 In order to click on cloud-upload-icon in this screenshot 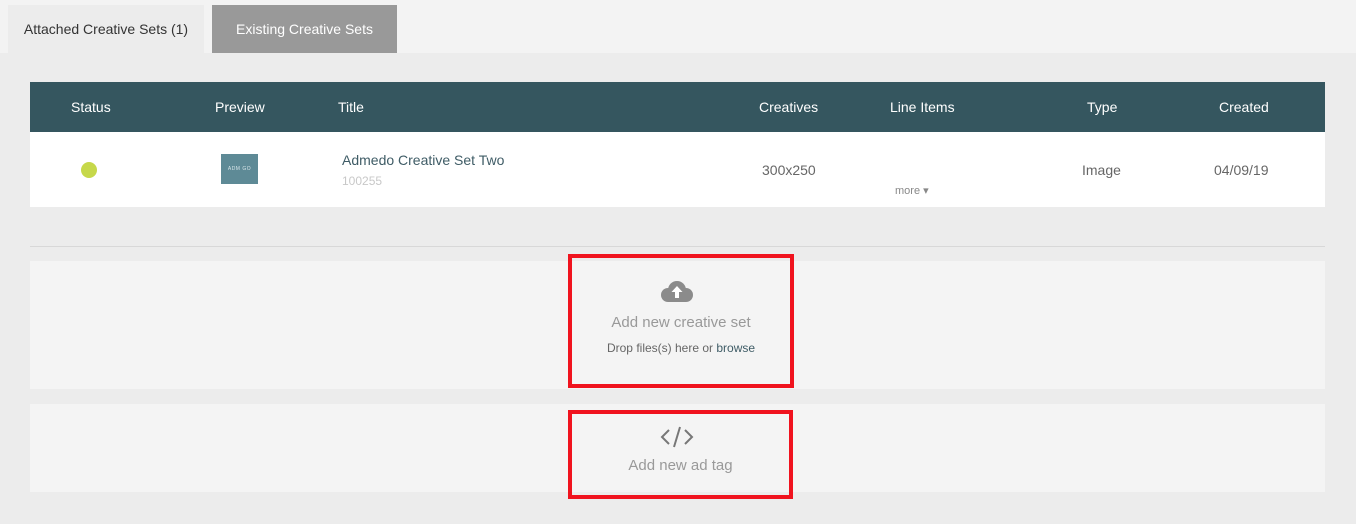, I will do `click(677, 291)`.